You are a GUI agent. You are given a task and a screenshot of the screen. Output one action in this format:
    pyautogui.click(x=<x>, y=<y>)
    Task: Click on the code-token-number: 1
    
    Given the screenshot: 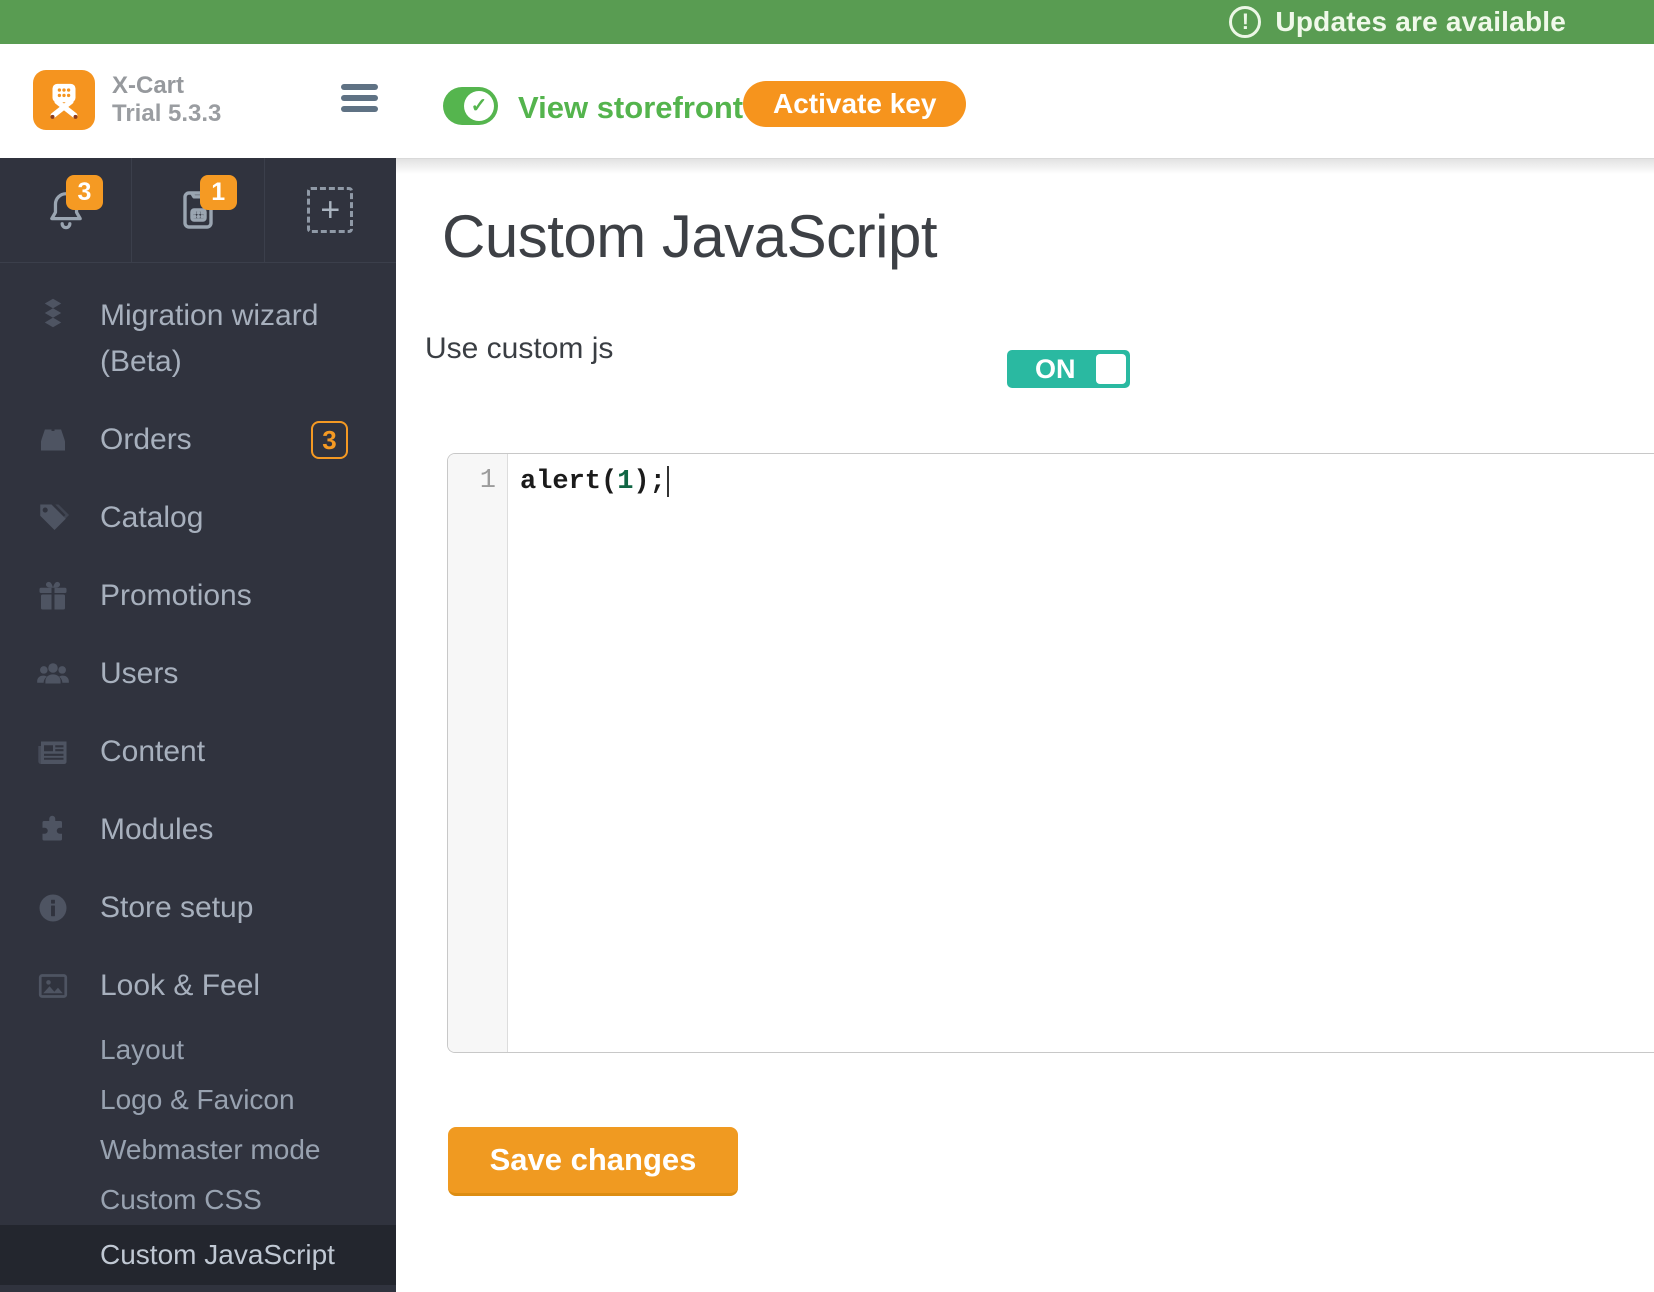 What is the action you would take?
    pyautogui.click(x=625, y=482)
    